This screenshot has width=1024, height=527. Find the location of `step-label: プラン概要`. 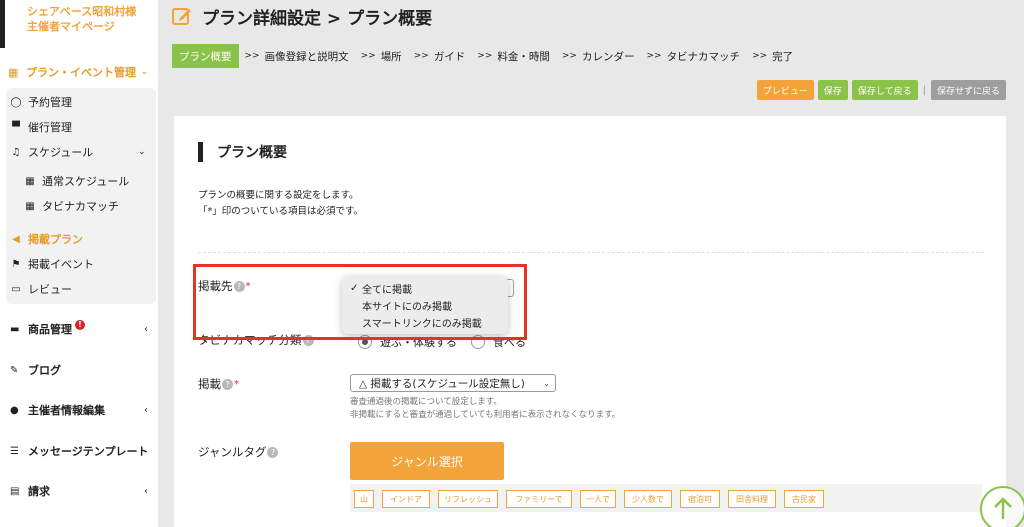

step-label: プラン概要 is located at coordinates (205, 56).